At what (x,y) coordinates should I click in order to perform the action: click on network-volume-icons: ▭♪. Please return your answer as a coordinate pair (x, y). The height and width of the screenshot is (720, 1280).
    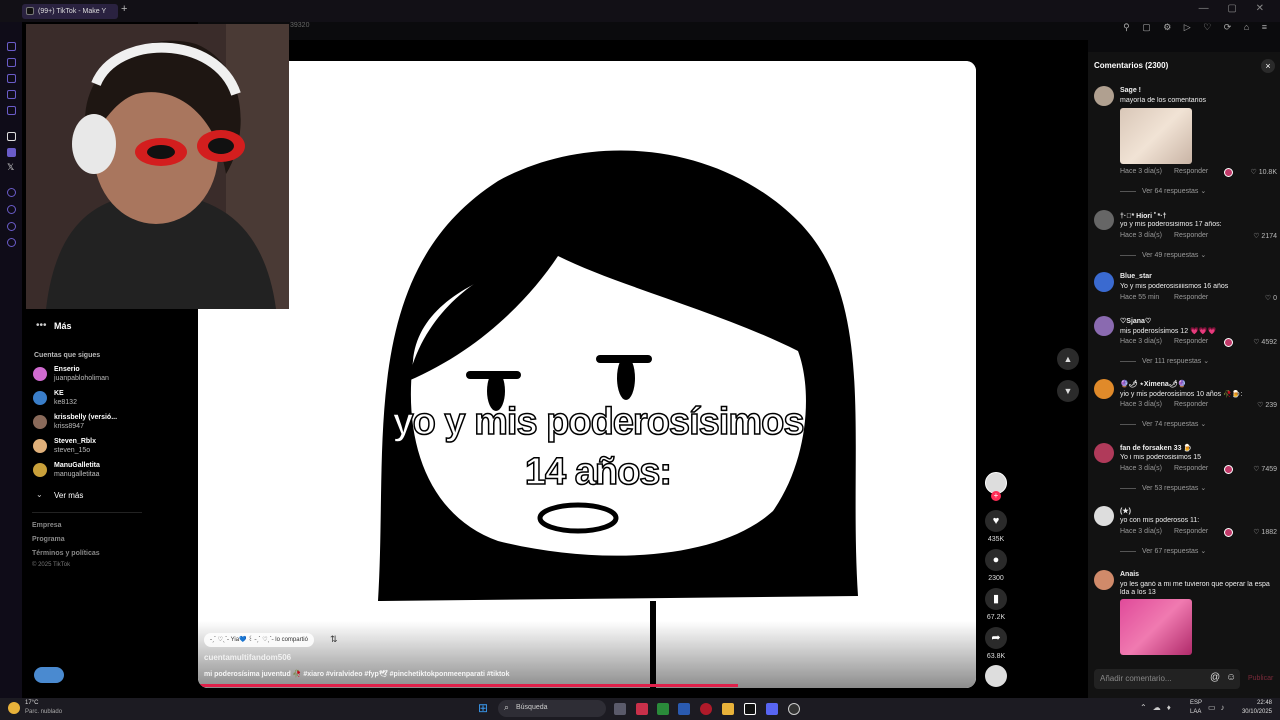
    Looking at the image, I should click on (1219, 707).